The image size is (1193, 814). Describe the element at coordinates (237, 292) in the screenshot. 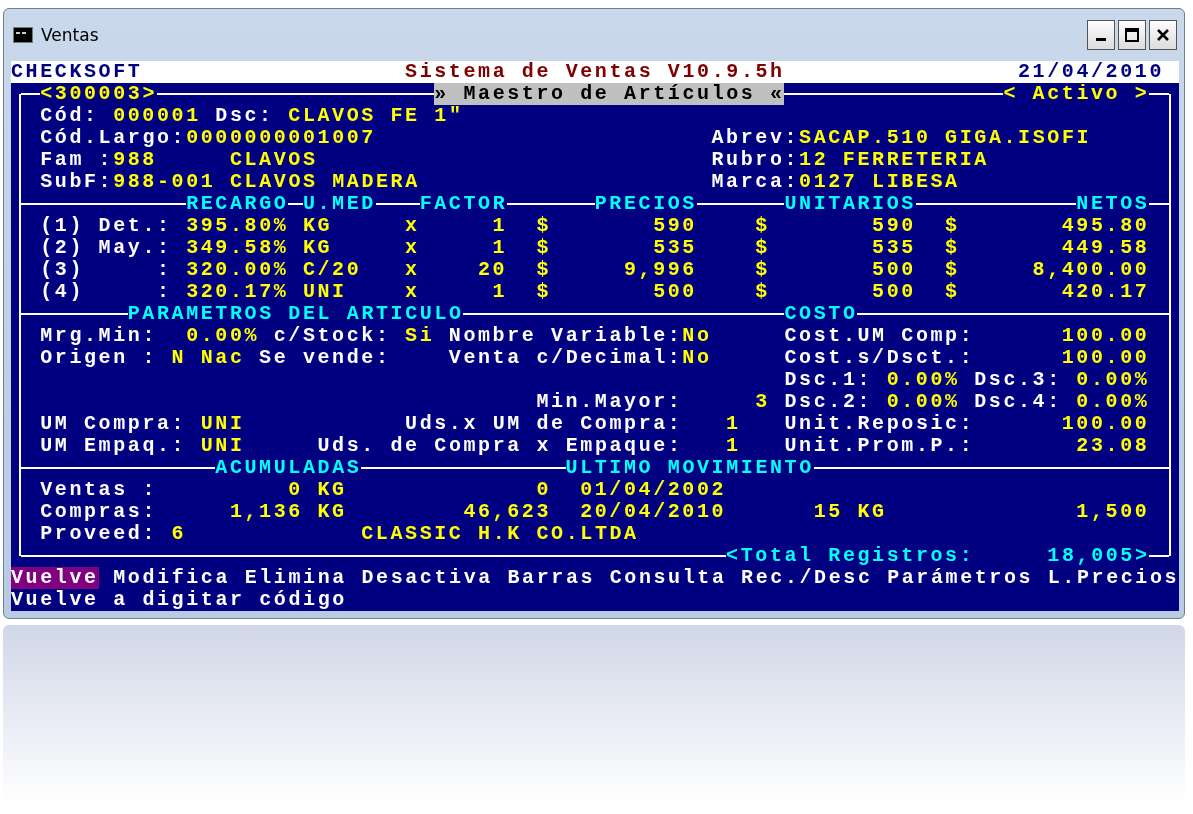

I see `price-cell: 320.17%` at that location.